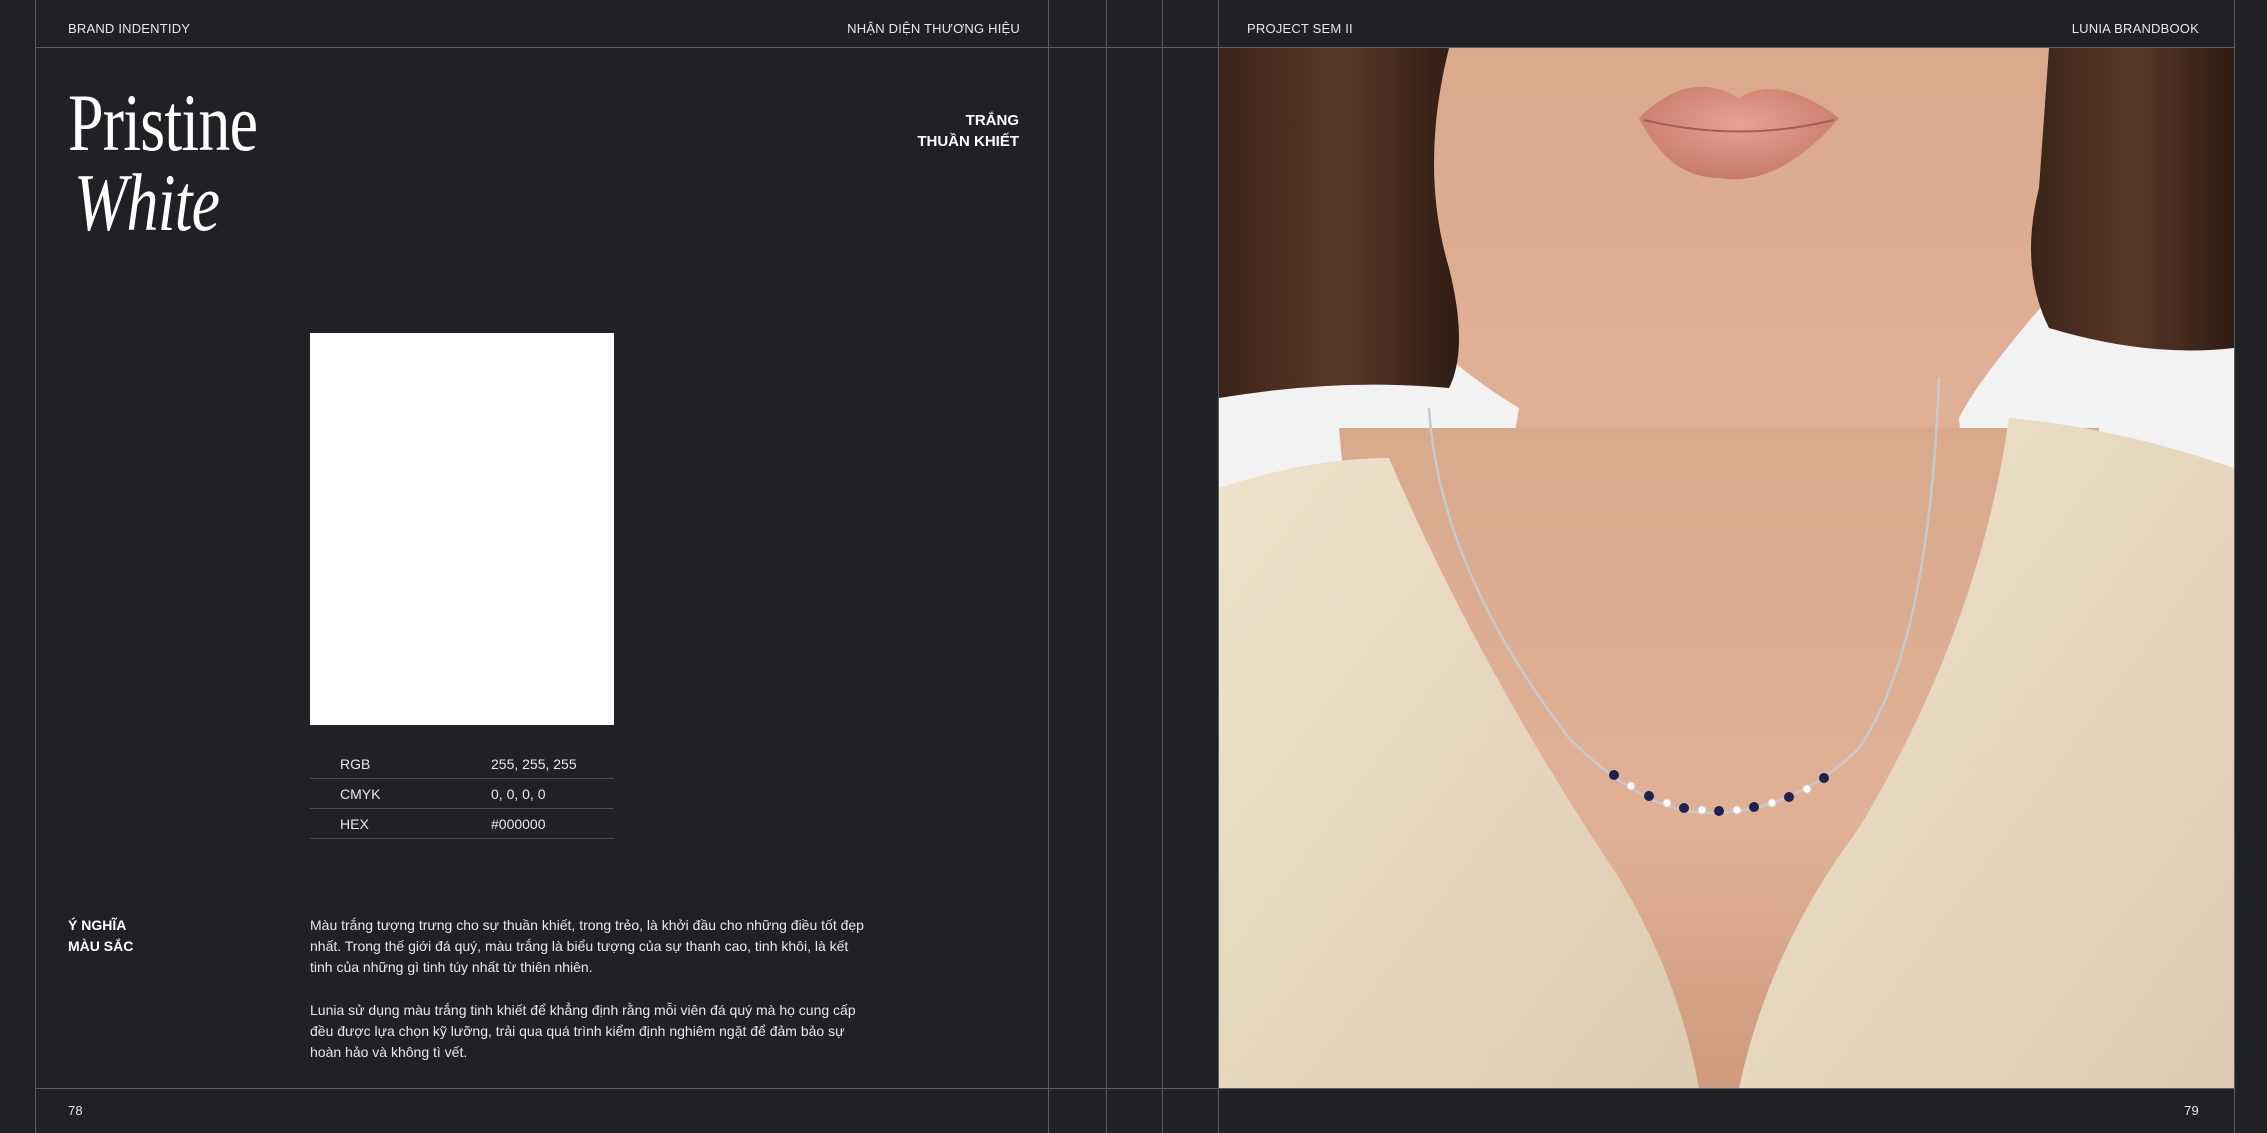  Describe the element at coordinates (518, 824) in the screenshot. I see `spec-value: #000000` at that location.